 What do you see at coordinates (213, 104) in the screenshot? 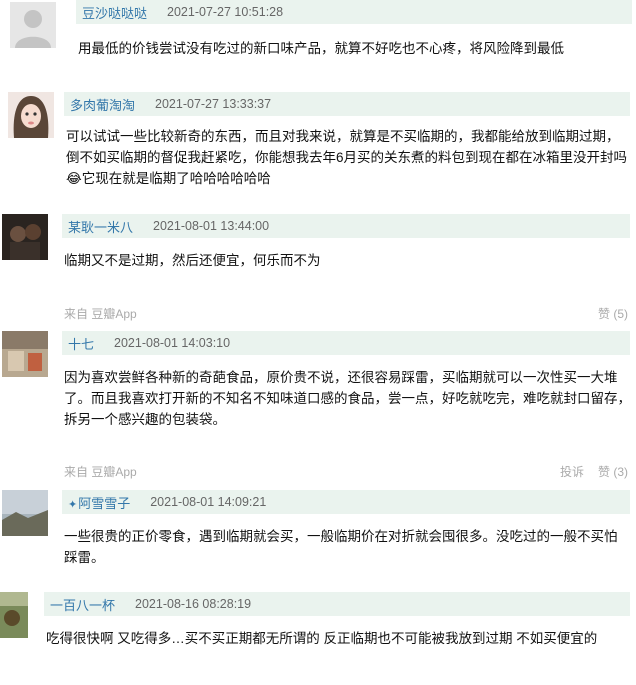
I see `comment-time: 2021-07-27 13:33:37` at bounding box center [213, 104].